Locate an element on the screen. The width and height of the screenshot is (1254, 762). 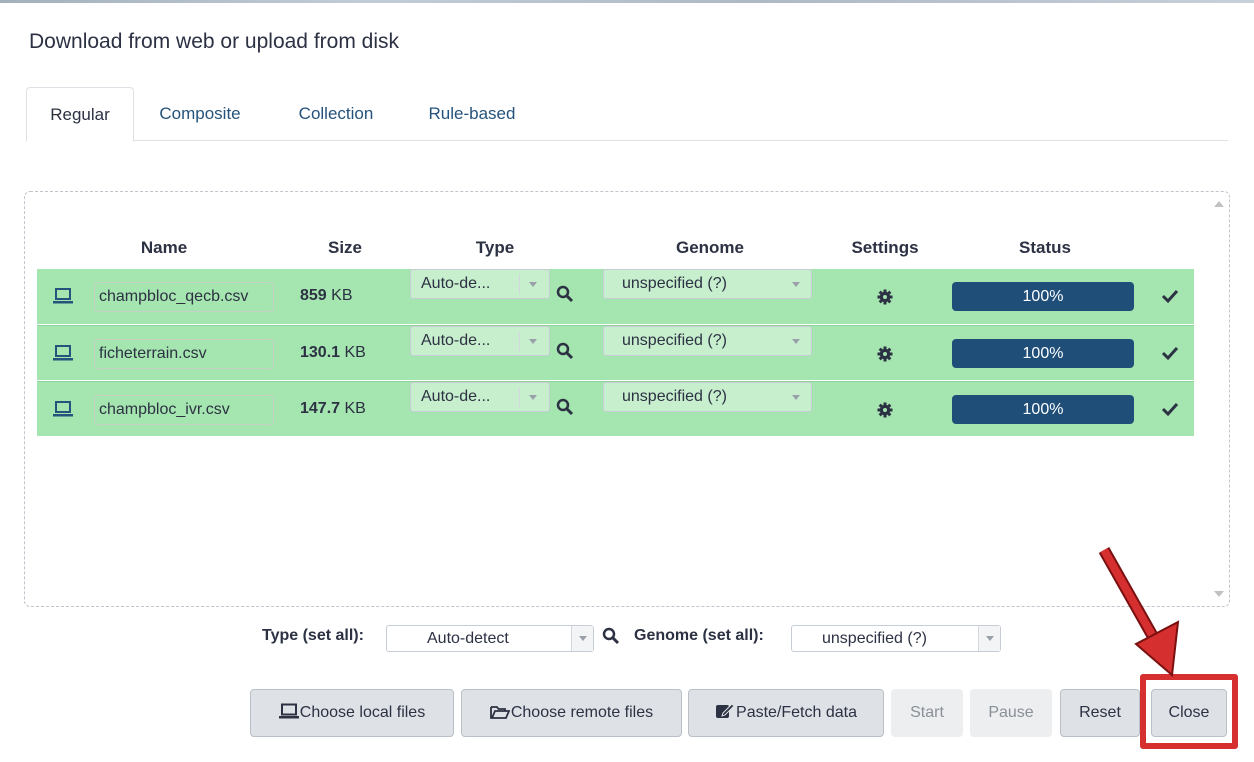
start-button: Start is located at coordinates (927, 713).